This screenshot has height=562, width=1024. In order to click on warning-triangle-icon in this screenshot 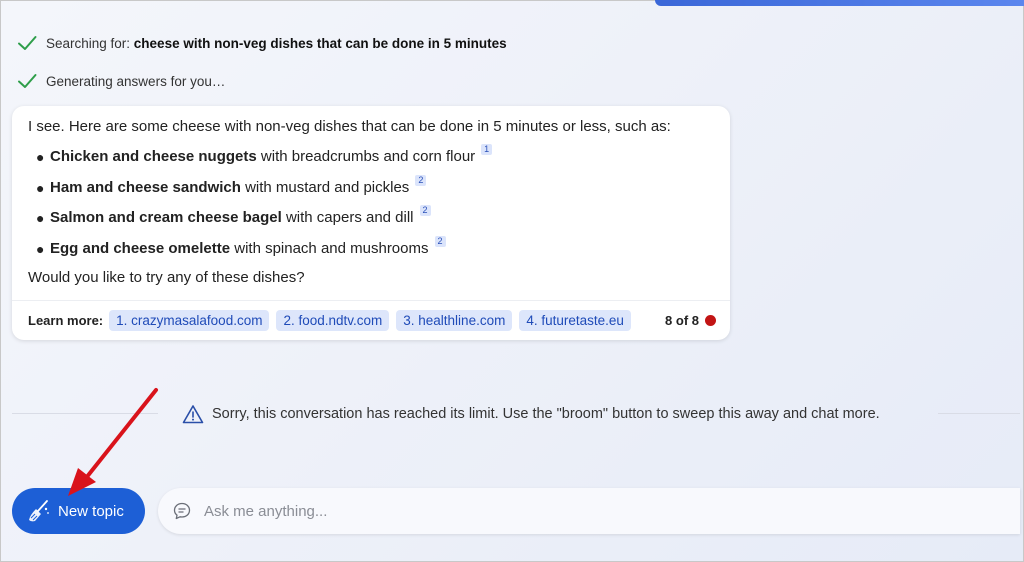, I will do `click(193, 414)`.